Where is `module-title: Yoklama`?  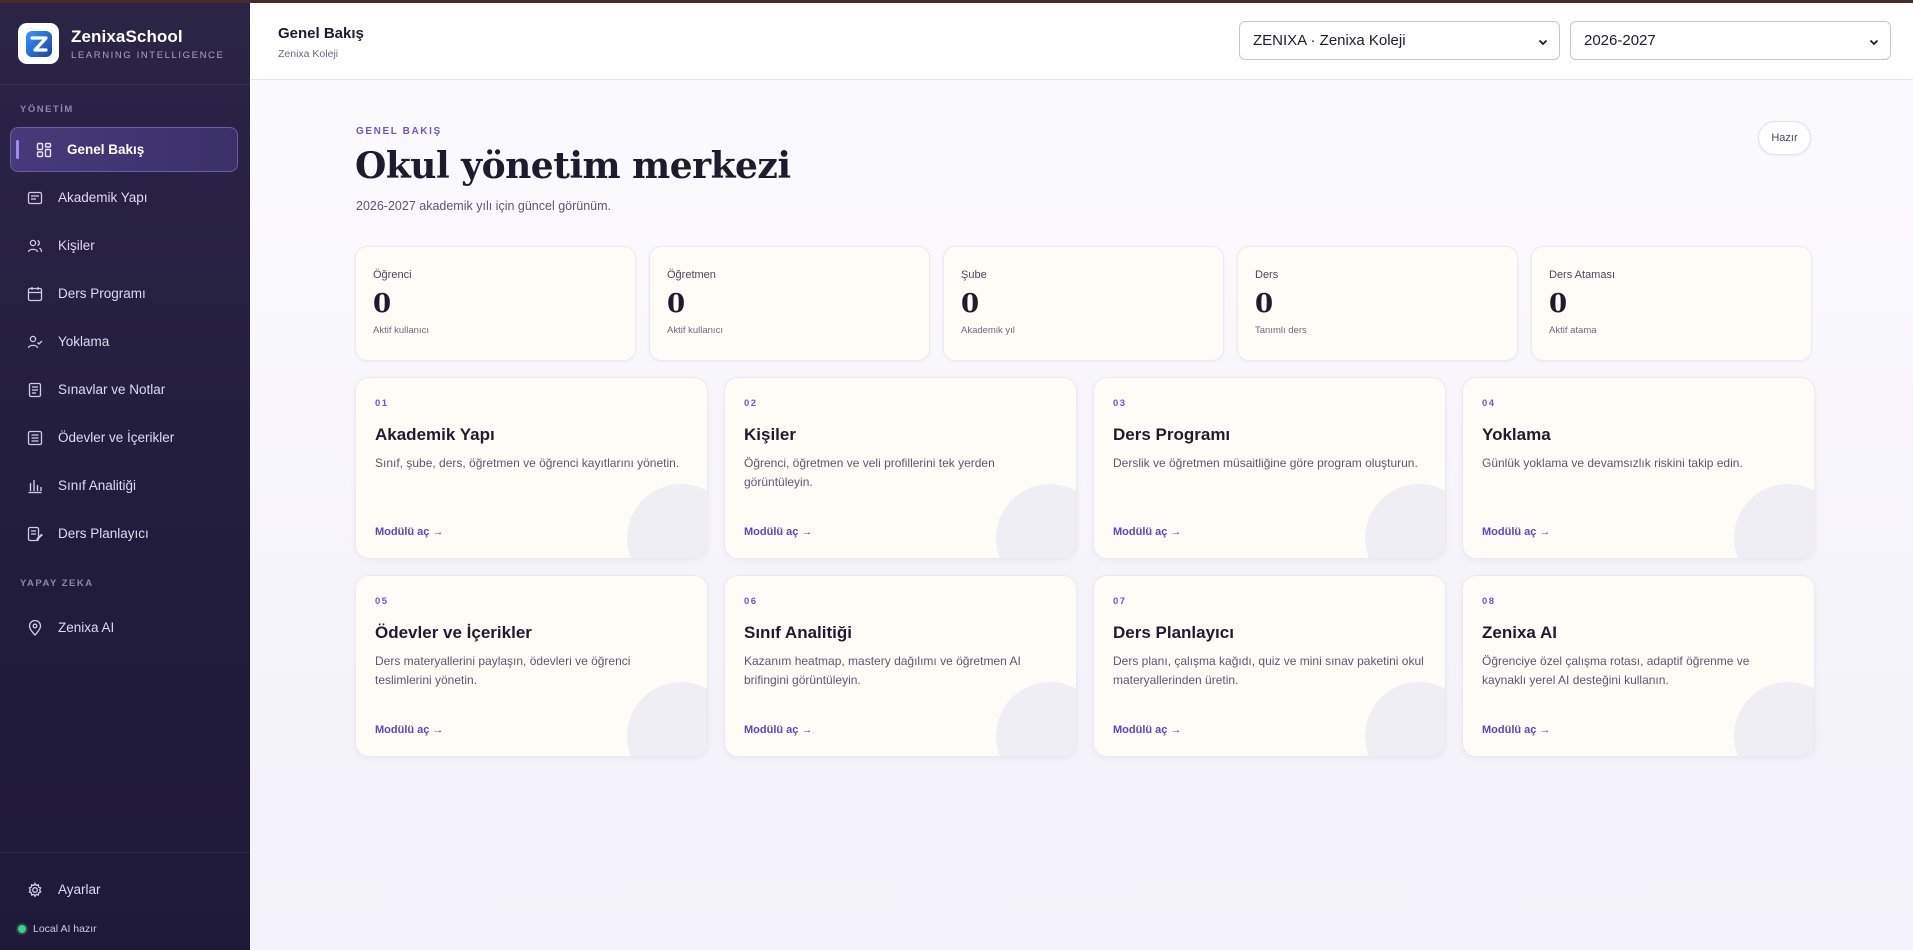
module-title: Yoklama is located at coordinates (1516, 434).